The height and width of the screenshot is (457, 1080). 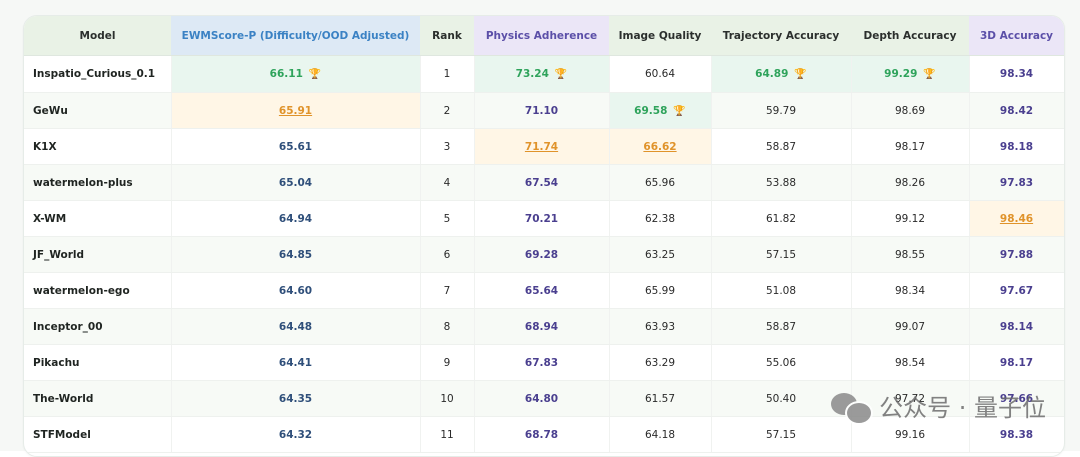 What do you see at coordinates (852, 408) in the screenshot?
I see `wechat-icon` at bounding box center [852, 408].